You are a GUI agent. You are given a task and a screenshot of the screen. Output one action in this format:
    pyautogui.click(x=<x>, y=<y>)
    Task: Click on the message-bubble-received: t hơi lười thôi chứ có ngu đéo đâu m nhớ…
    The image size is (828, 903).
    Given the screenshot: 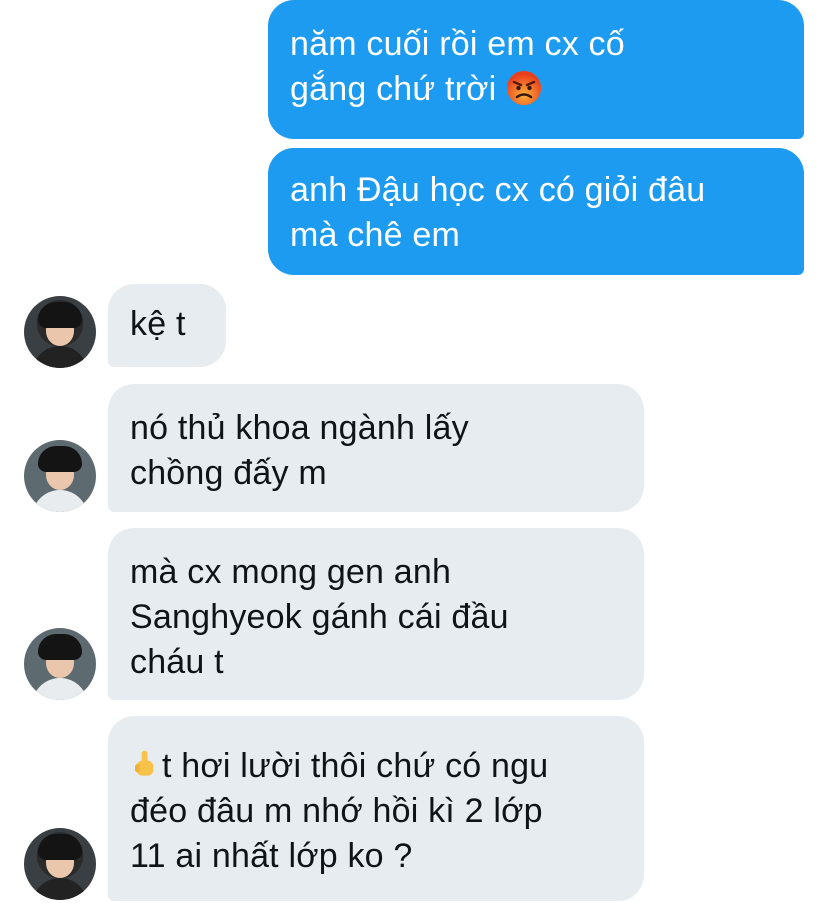 What is the action you would take?
    pyautogui.click(x=376, y=808)
    